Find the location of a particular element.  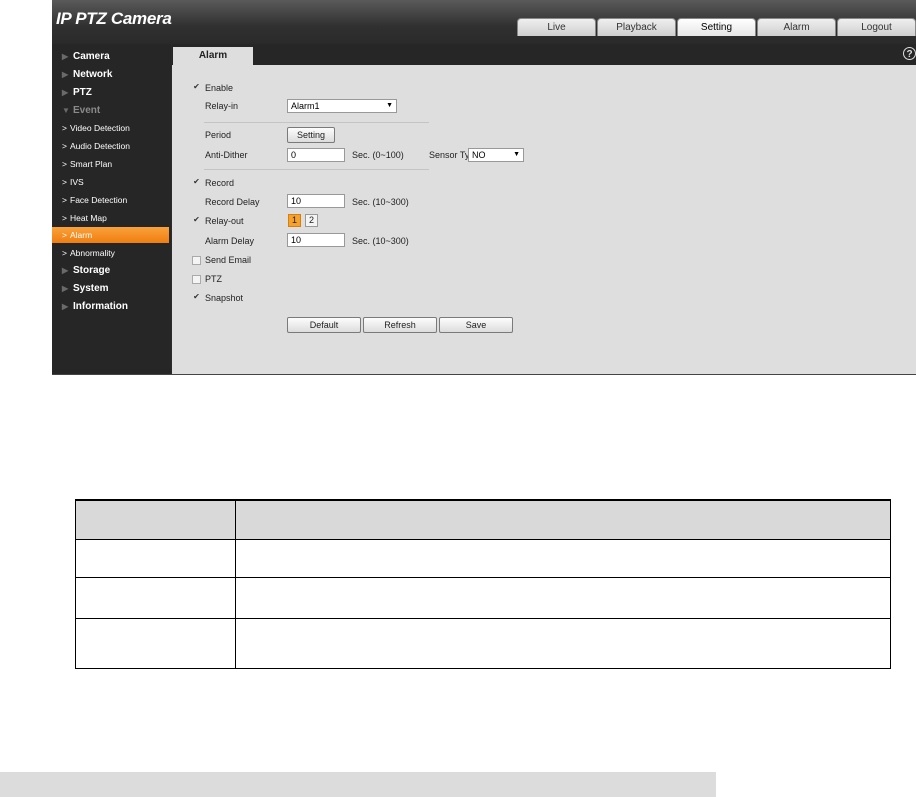

tab-live: Live is located at coordinates (556, 27).